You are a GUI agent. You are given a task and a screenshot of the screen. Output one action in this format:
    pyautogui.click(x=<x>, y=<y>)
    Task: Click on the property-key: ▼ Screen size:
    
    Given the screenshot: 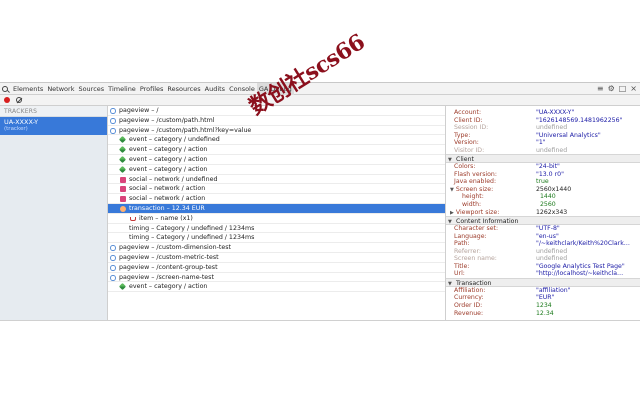 What is the action you would take?
    pyautogui.click(x=491, y=190)
    